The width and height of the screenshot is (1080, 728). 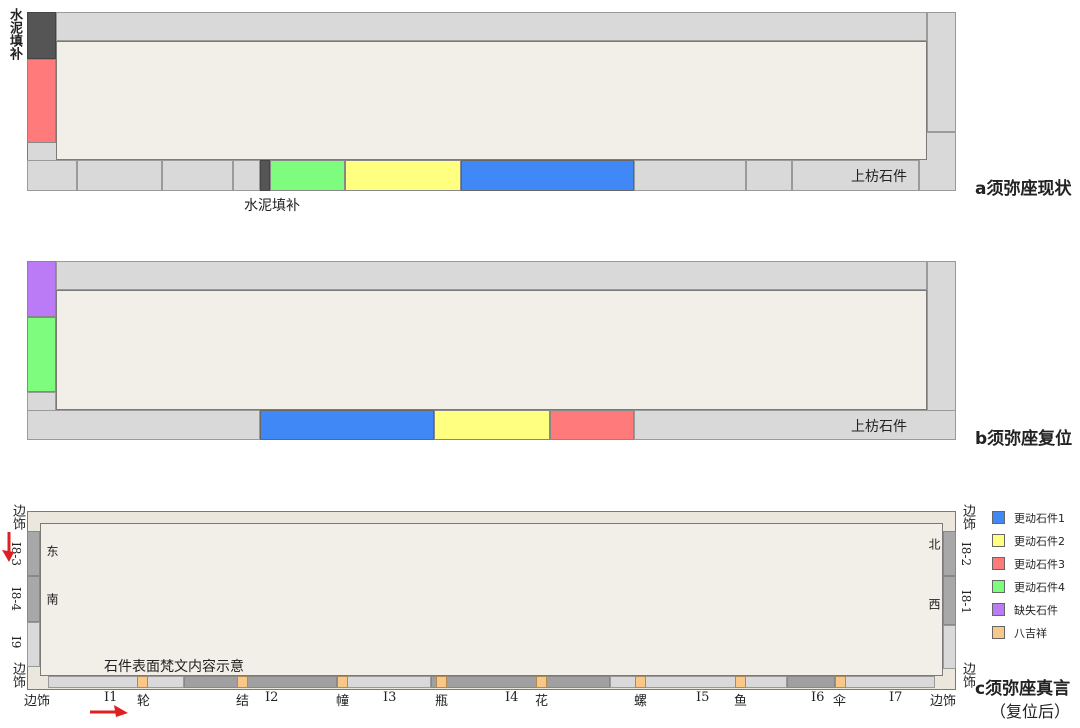 What do you see at coordinates (174, 667) in the screenshot?
I see `panel-c-caption: 石件表面梵文内容示意` at bounding box center [174, 667].